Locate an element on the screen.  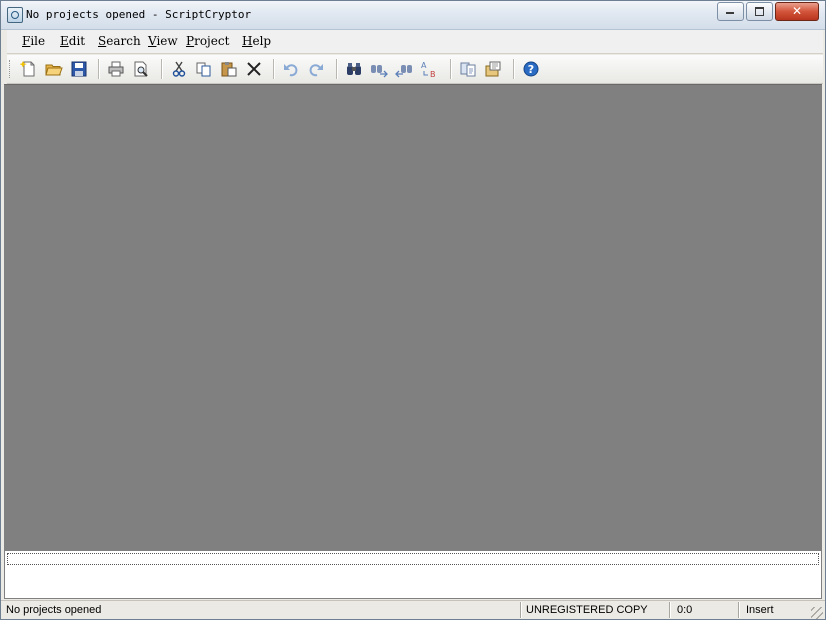
output-panel is located at coordinates (413, 574).